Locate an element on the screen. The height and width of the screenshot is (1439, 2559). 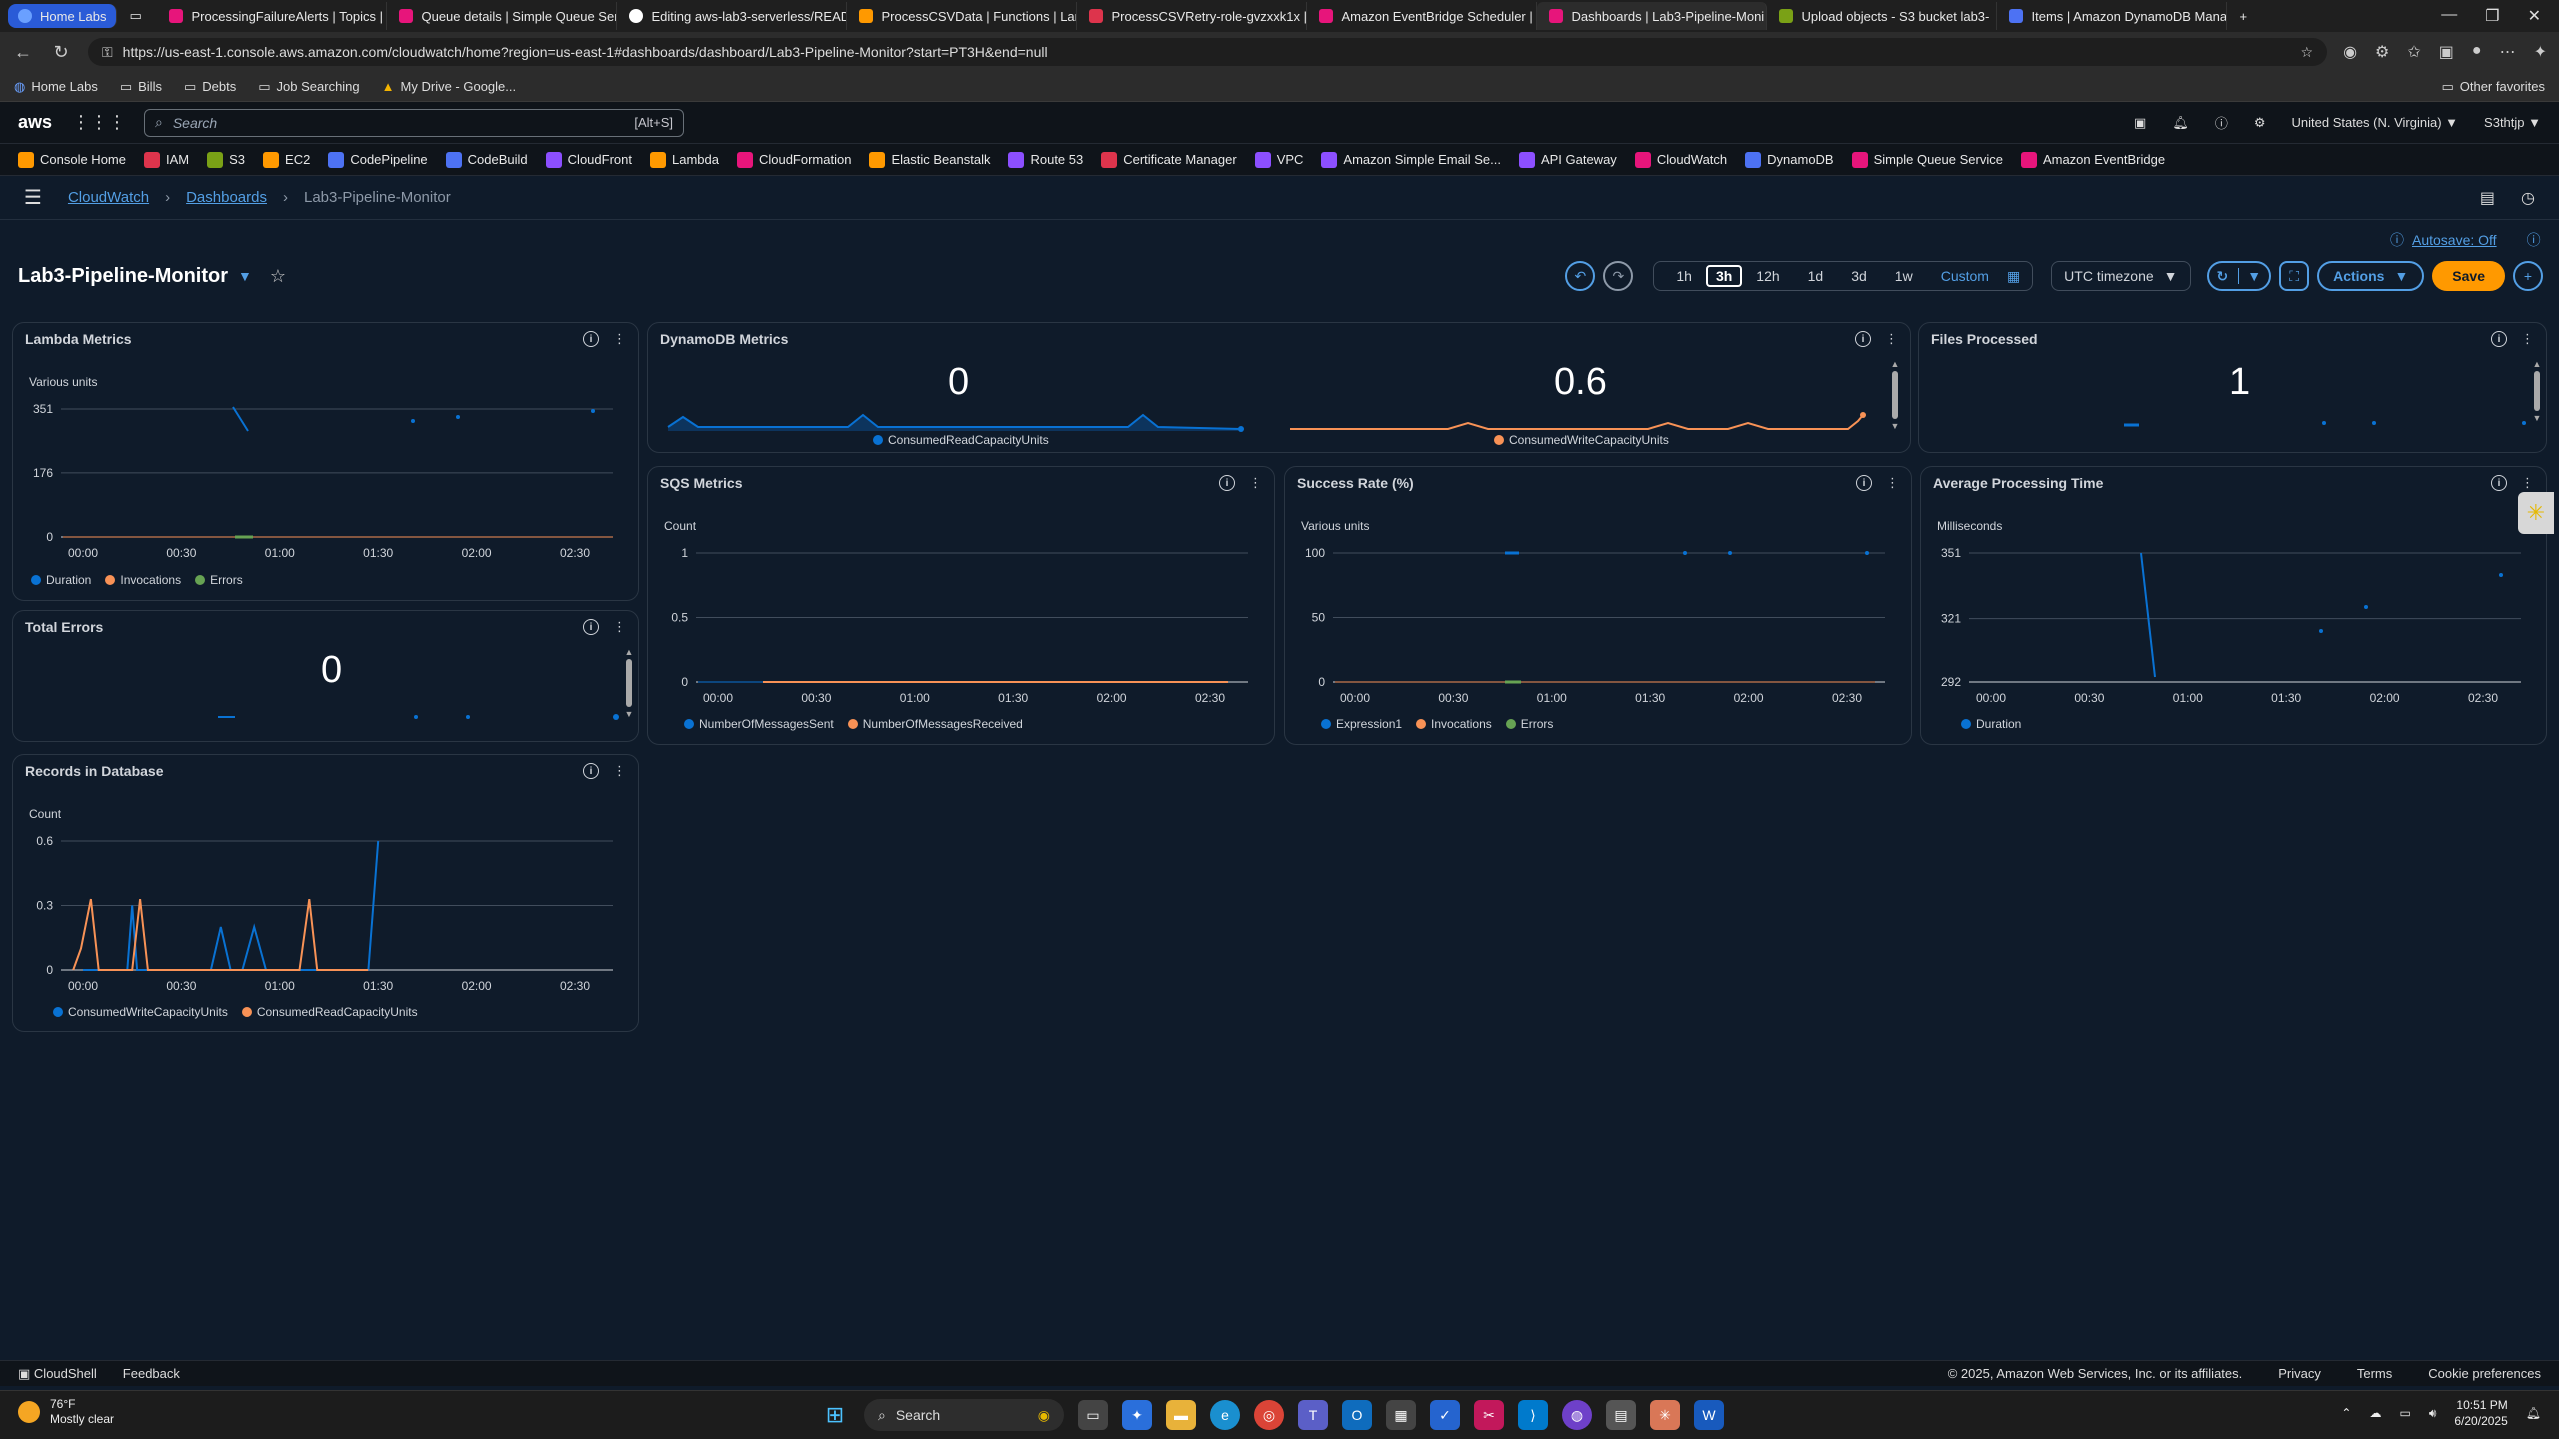
new-tab-button: + is located at coordinates (2247, 16).